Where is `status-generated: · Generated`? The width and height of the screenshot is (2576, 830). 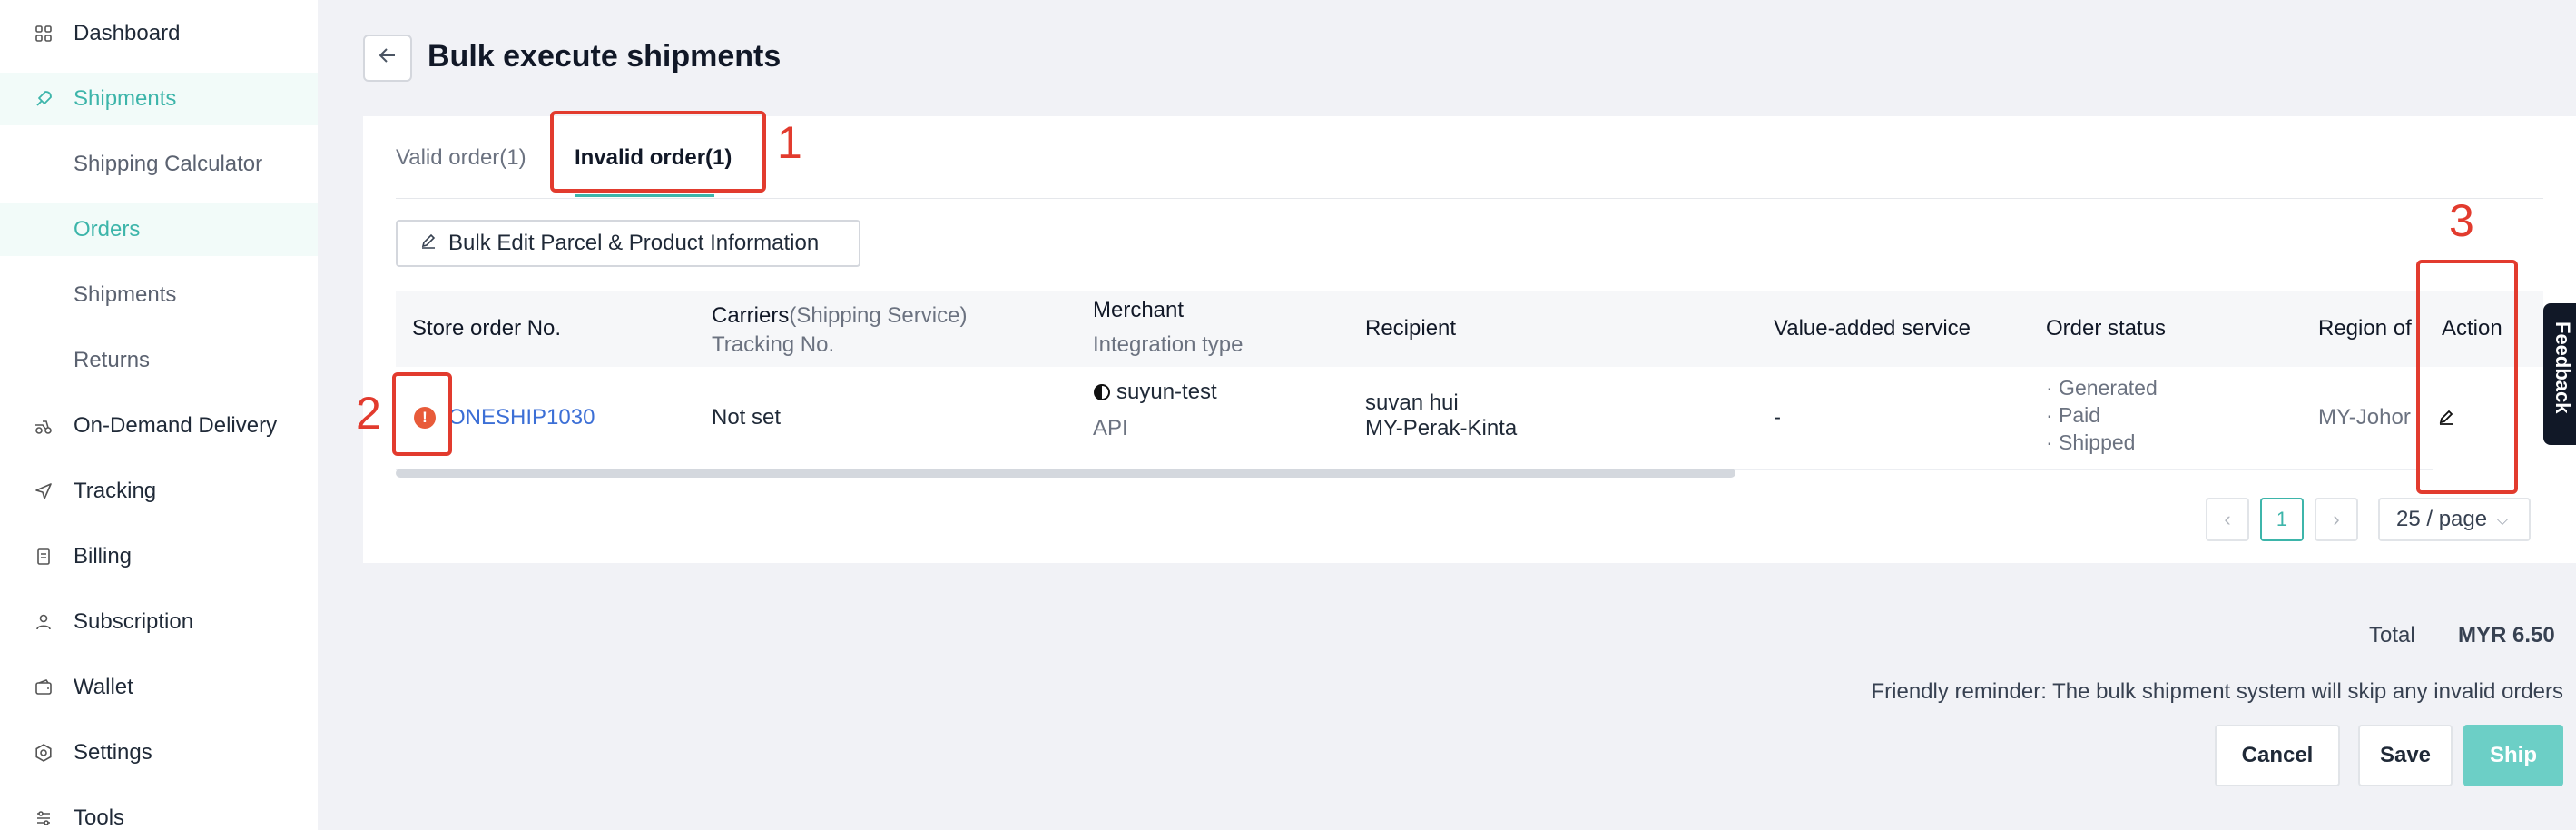
status-generated: · Generated is located at coordinates (2102, 388).